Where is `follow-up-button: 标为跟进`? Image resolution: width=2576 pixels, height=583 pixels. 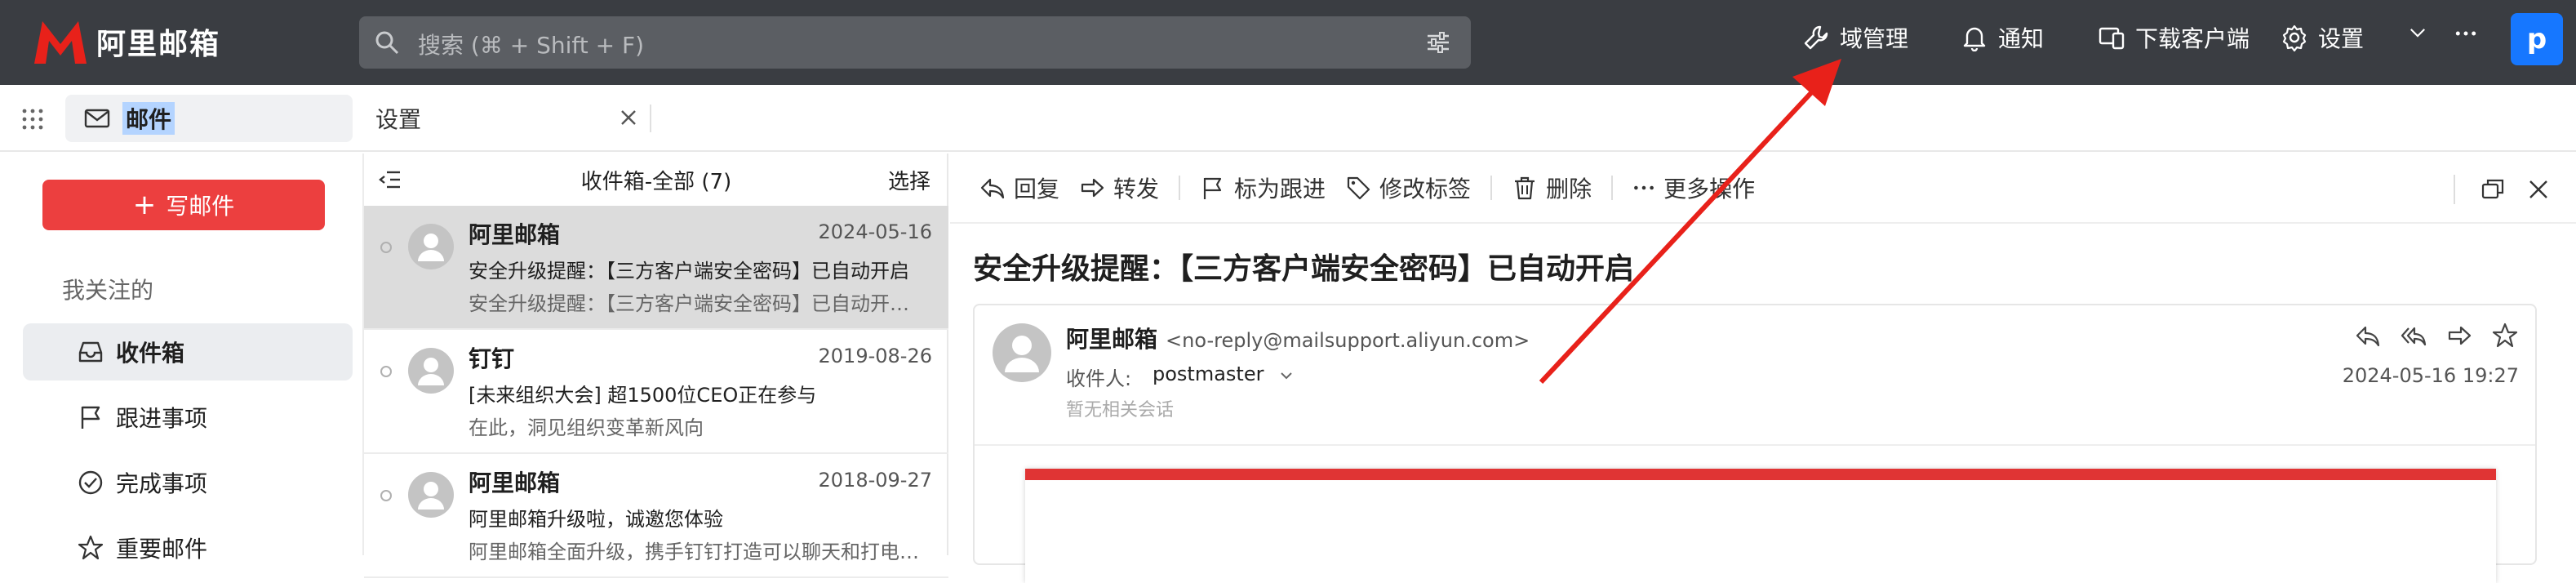
follow-up-button: 标为跟进 is located at coordinates (1263, 187).